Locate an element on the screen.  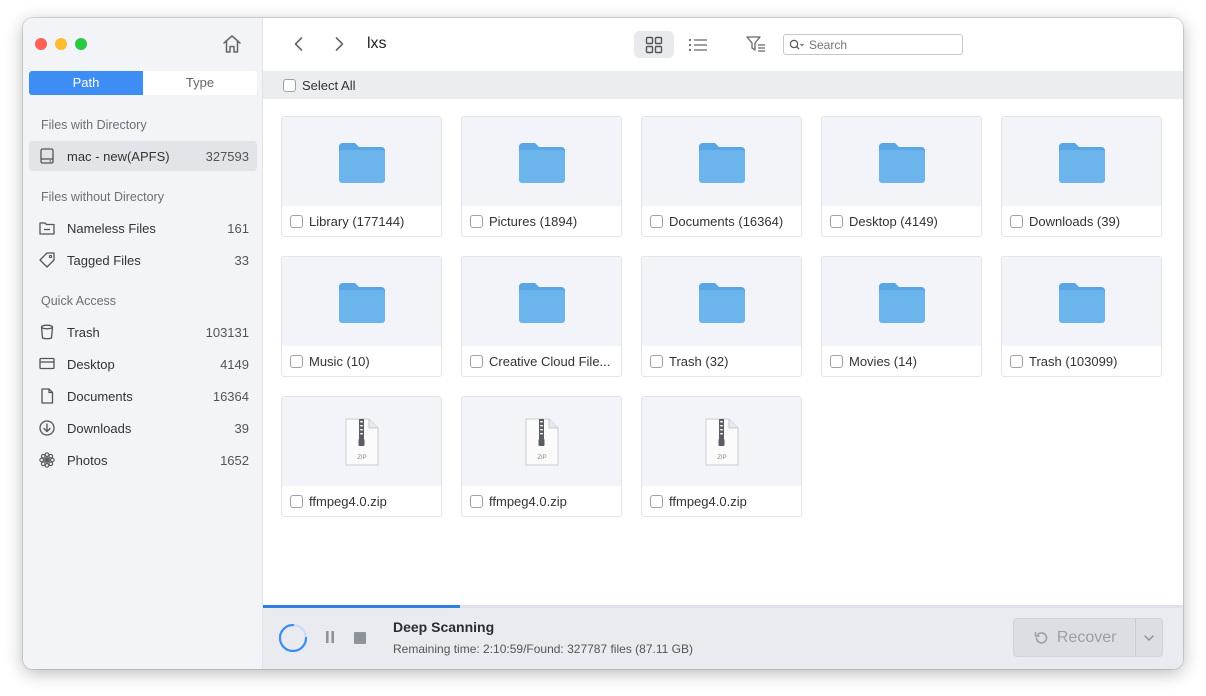
search-box is located at coordinates (873, 44).